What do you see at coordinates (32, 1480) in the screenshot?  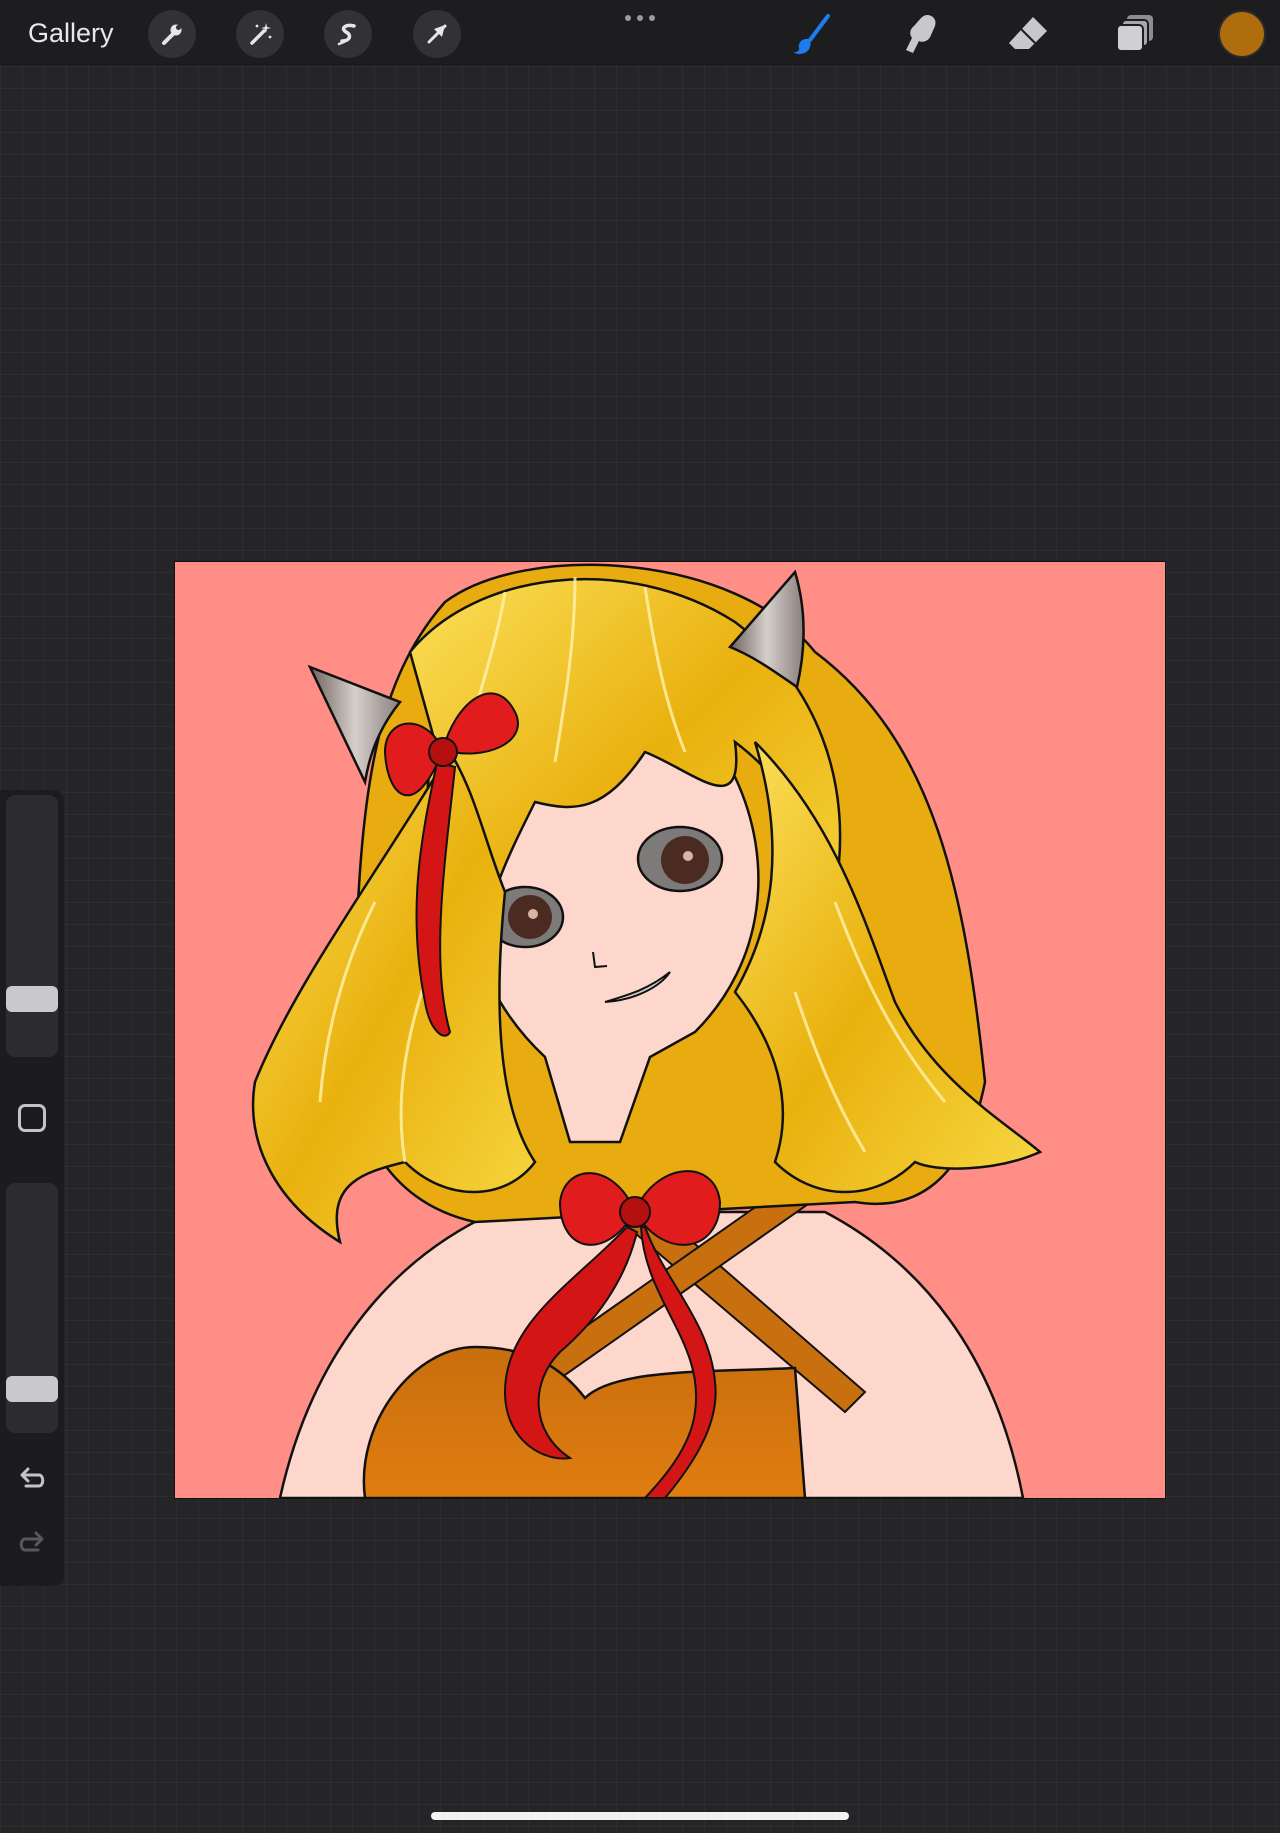 I see `undo-arrow-icon` at bounding box center [32, 1480].